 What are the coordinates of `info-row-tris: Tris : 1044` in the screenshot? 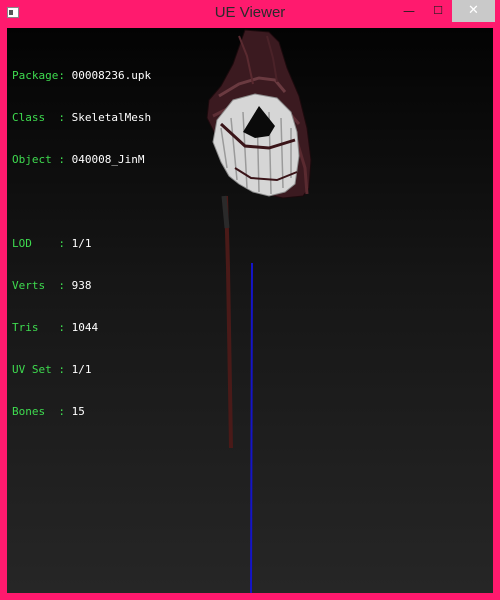 It's located at (55, 327).